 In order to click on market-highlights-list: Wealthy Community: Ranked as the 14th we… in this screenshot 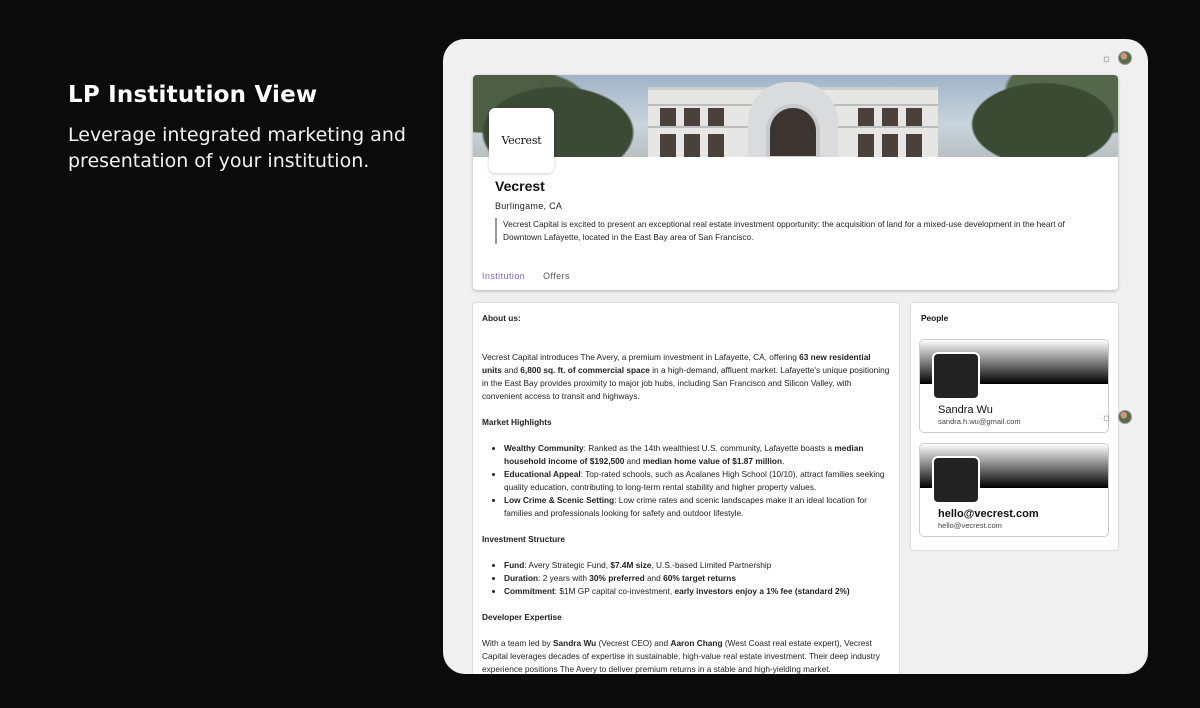, I will do `click(686, 481)`.